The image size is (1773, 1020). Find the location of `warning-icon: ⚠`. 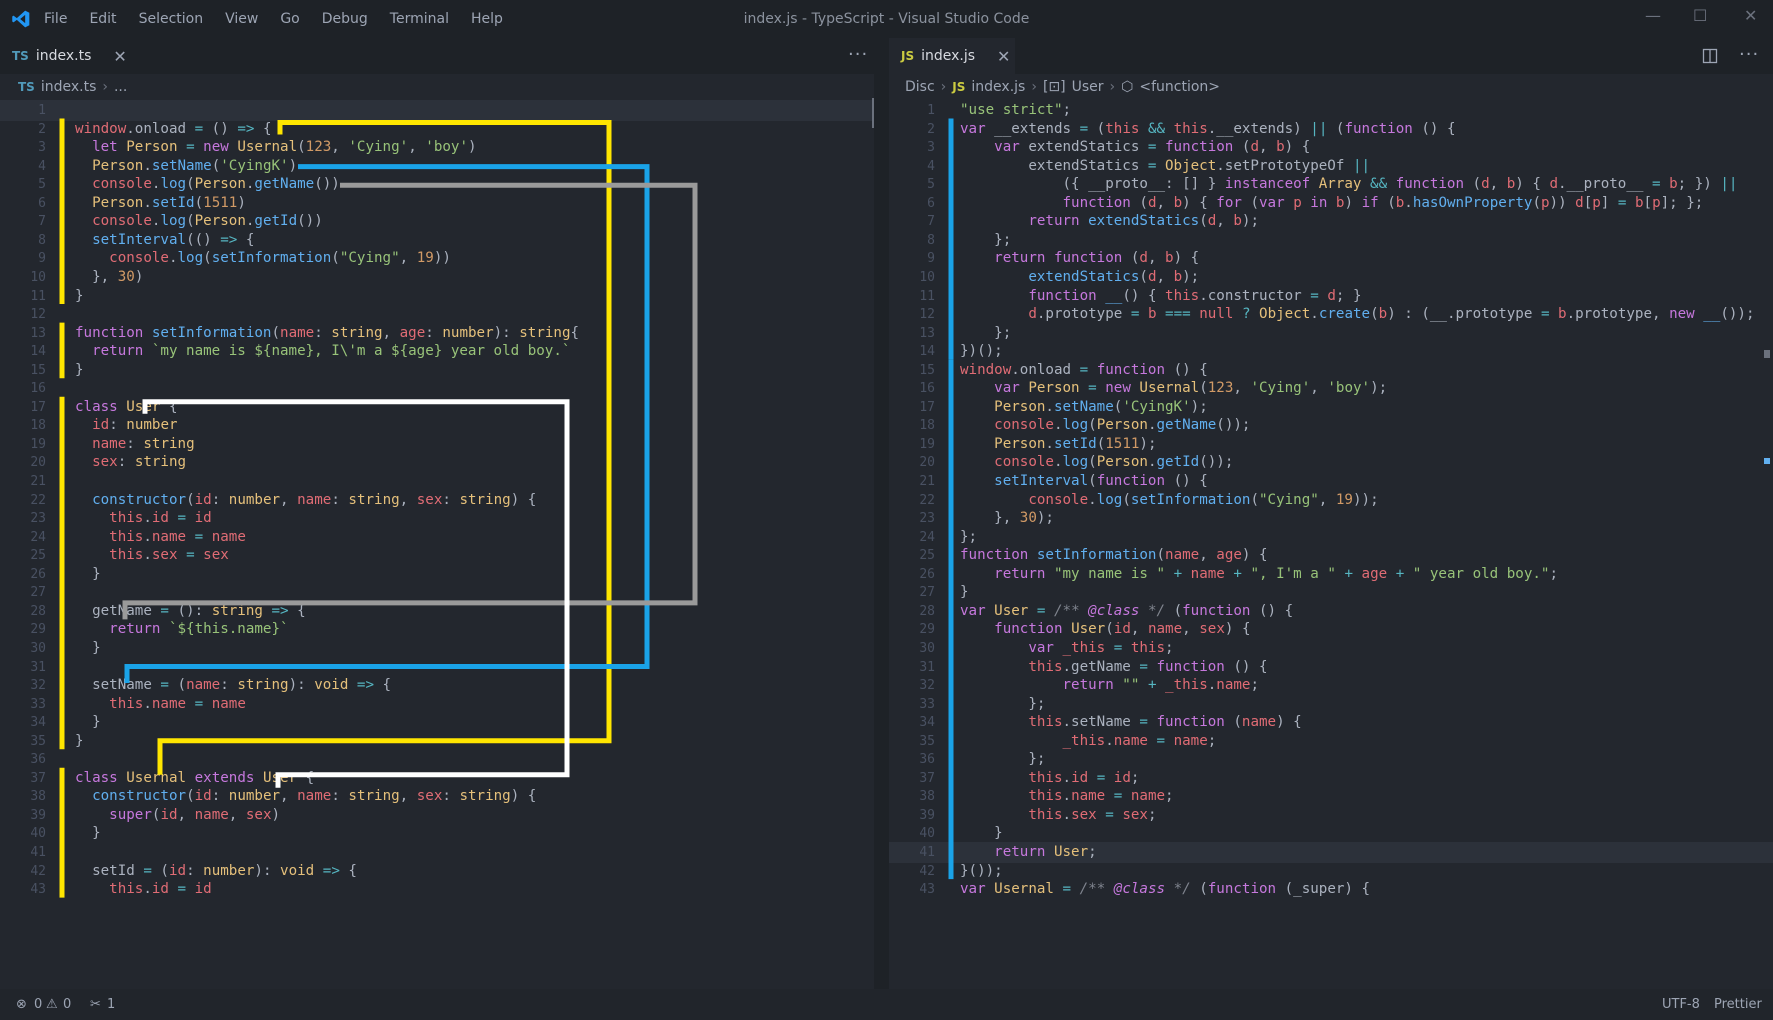

warning-icon: ⚠ is located at coordinates (52, 1004).